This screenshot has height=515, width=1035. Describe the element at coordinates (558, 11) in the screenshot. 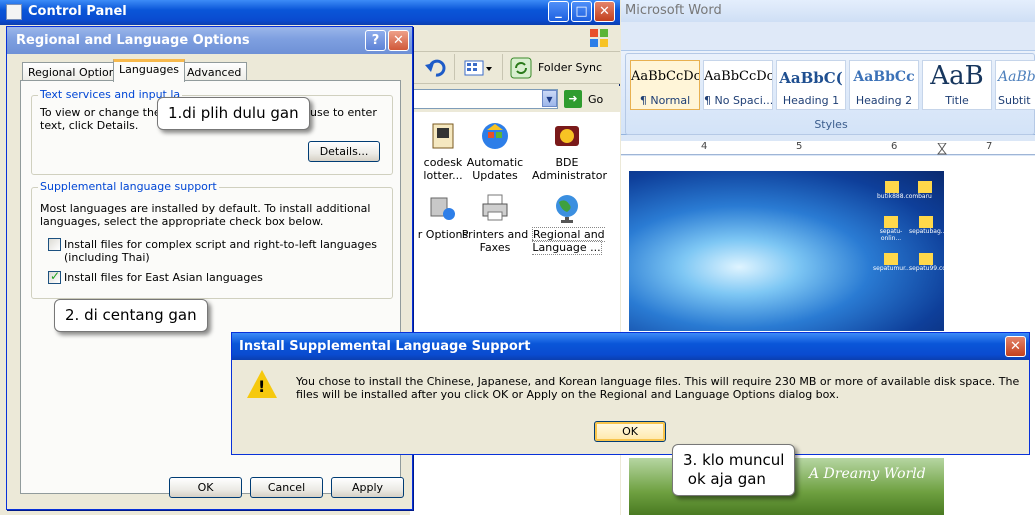

I see `minimize-button: _` at that location.